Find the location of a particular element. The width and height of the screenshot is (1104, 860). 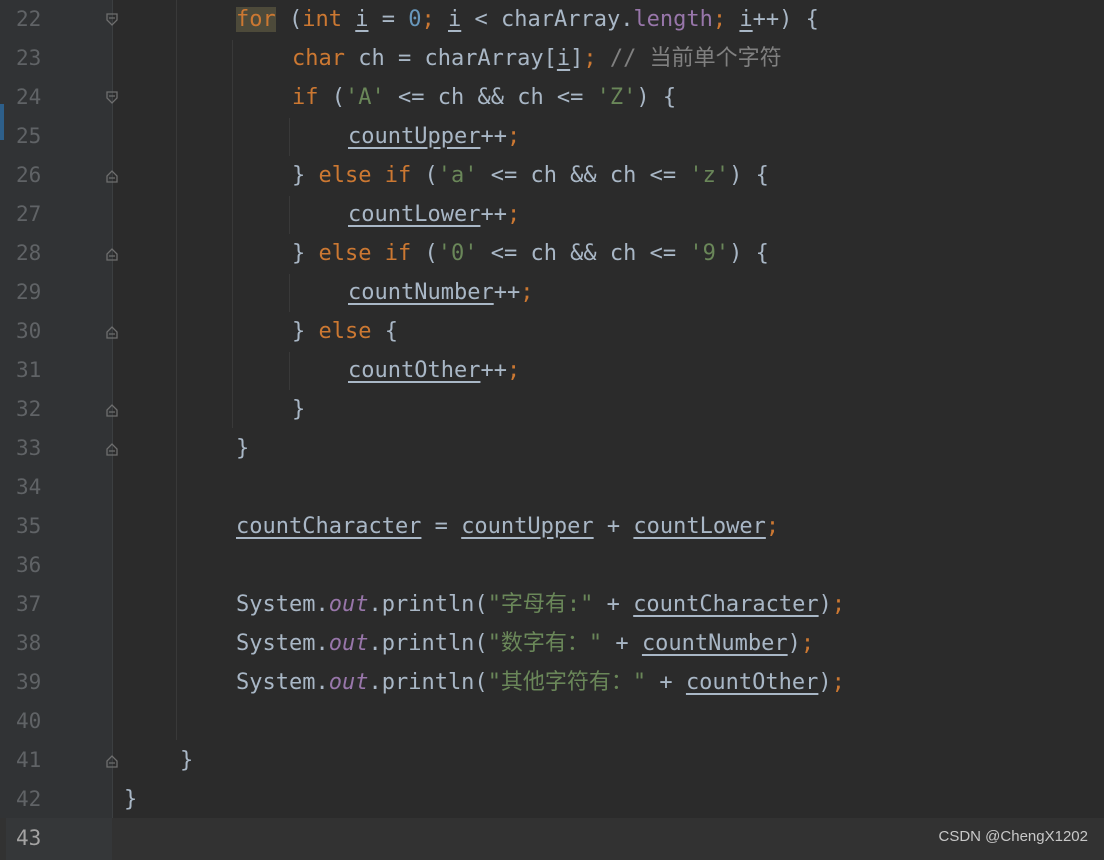

code-line: 25 countUpper++; is located at coordinates (552, 136).